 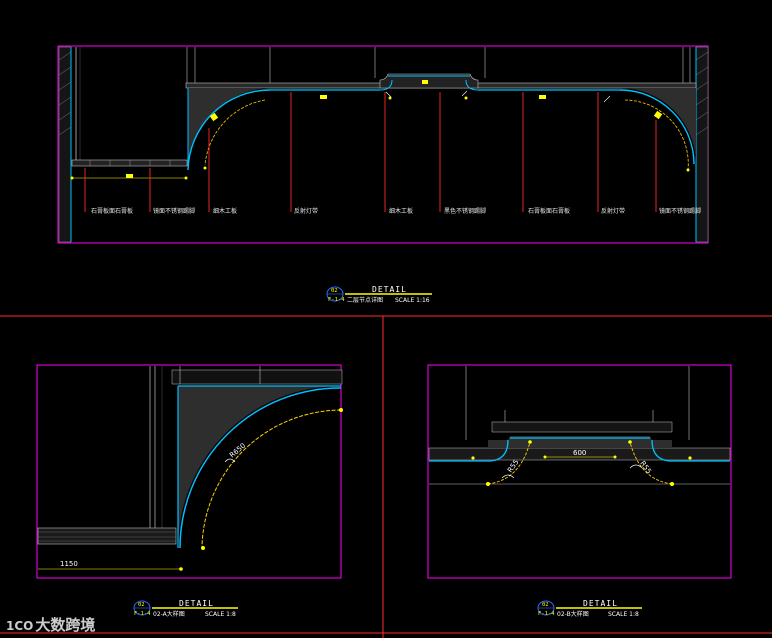 What do you see at coordinates (65, 625) in the screenshot?
I see `watermark-text: 大数跨境` at bounding box center [65, 625].